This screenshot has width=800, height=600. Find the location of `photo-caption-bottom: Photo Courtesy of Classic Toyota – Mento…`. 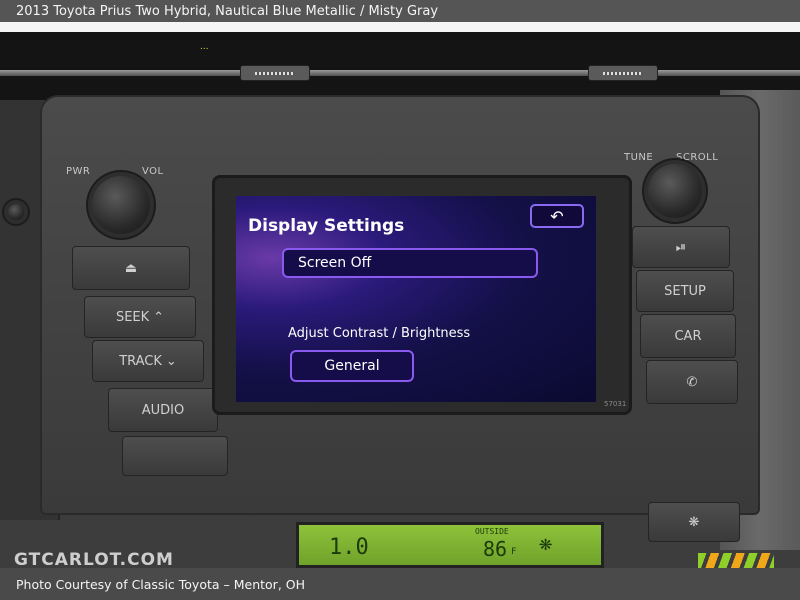

photo-caption-bottom: Photo Courtesy of Classic Toyota – Mento… is located at coordinates (400, 584).